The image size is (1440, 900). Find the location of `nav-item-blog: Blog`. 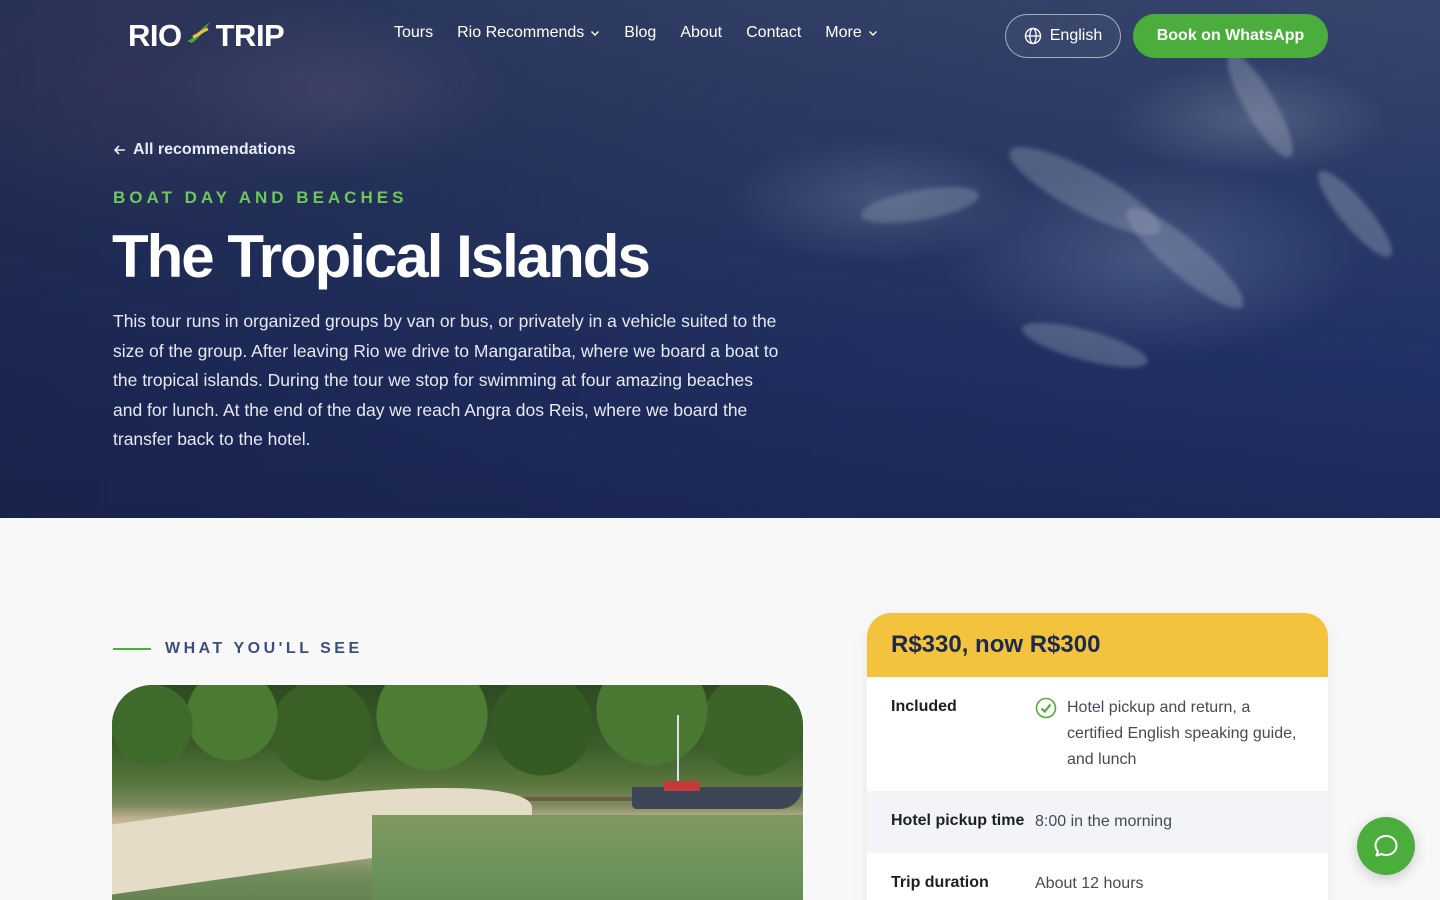

nav-item-blog: Blog is located at coordinates (640, 33).